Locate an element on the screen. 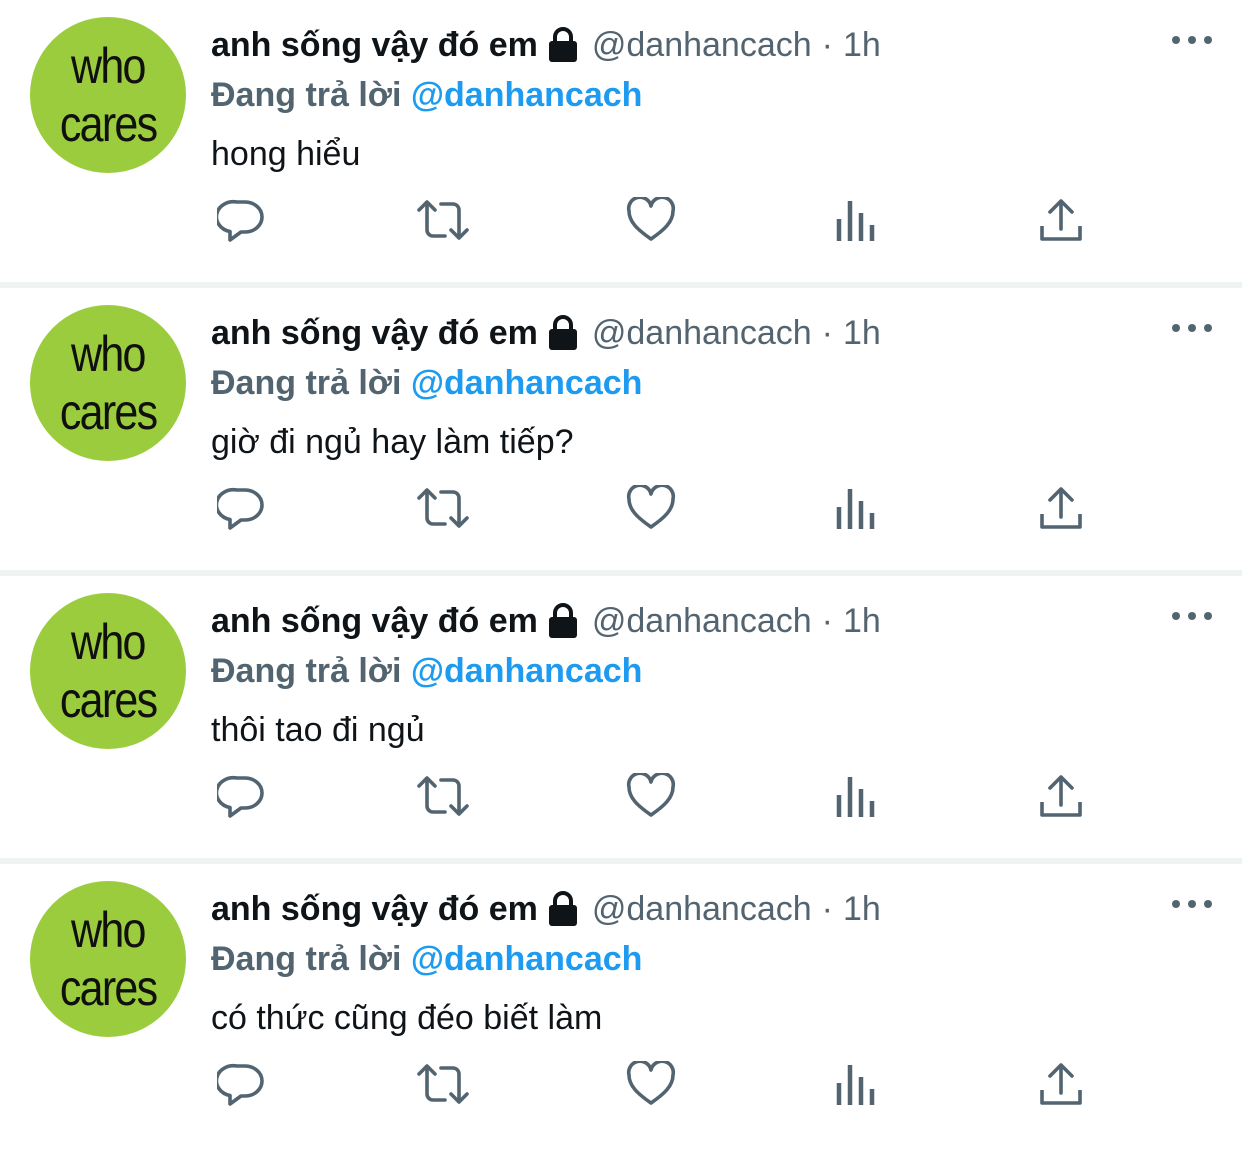 This screenshot has width=1242, height=1152. tweet-text: thôi tao đi ngủ is located at coordinates (318, 730).